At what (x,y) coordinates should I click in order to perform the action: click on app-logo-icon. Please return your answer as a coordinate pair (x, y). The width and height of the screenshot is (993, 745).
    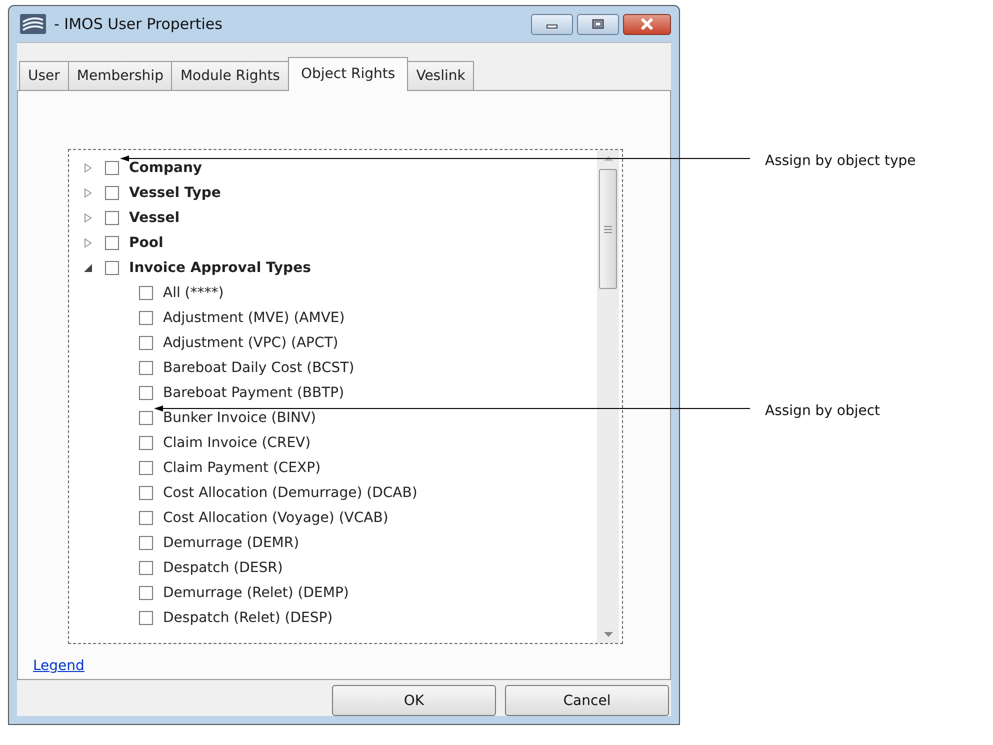
    Looking at the image, I should click on (33, 24).